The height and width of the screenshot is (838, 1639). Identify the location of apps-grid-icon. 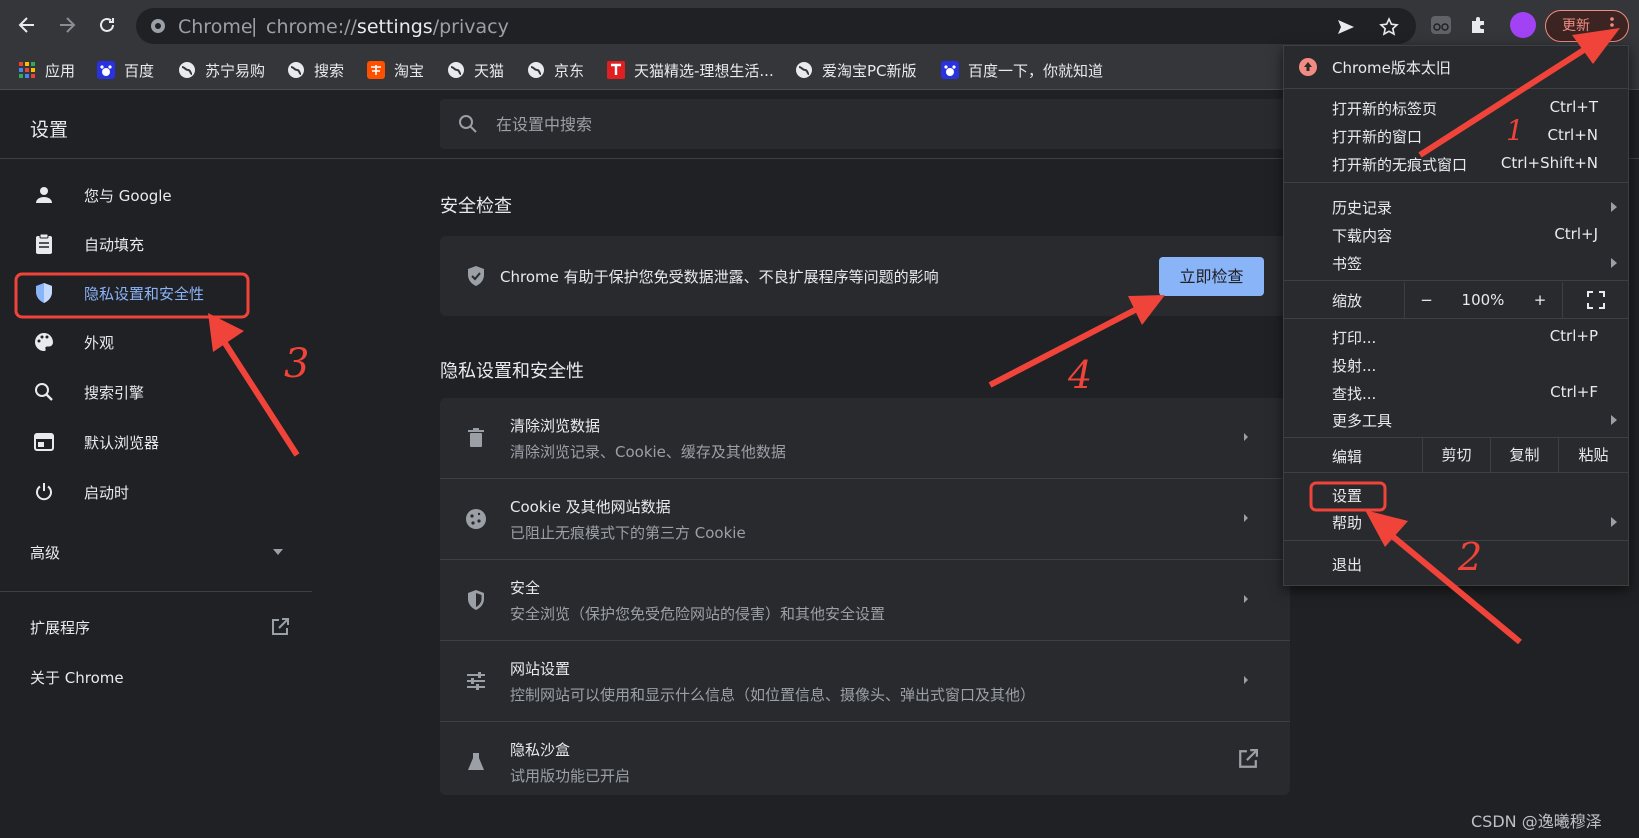
(27, 70).